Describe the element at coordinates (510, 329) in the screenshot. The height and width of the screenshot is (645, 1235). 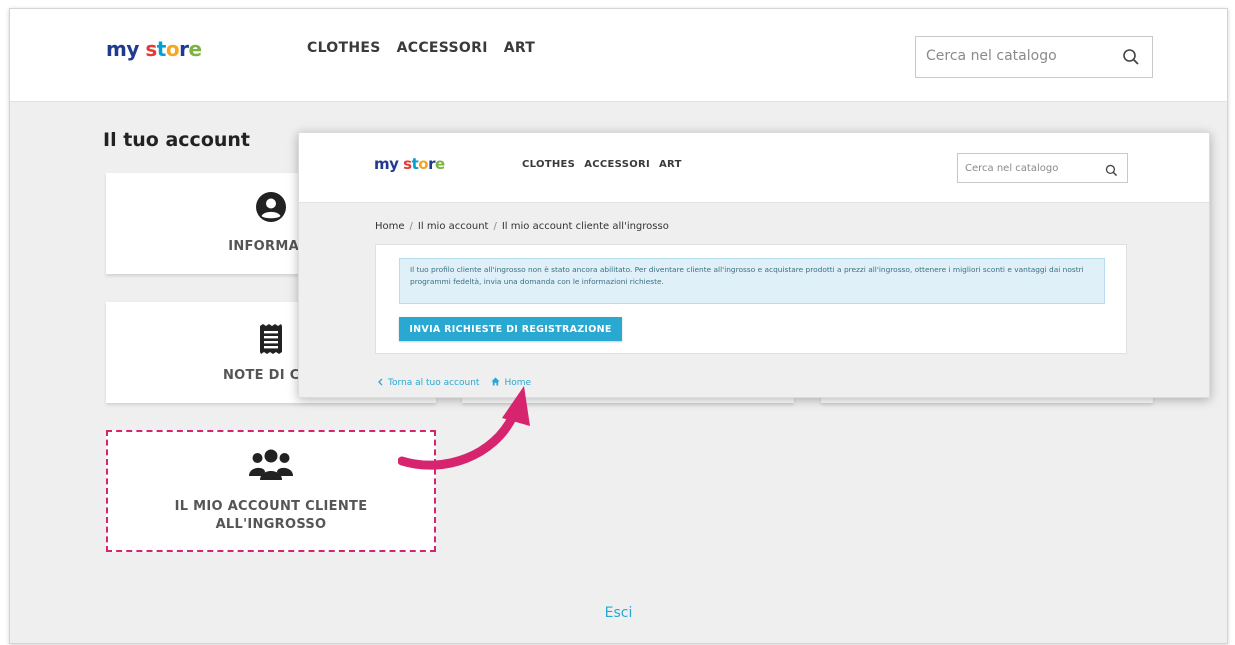
I see `send-registration-button: INVIA RICHIESTE DI REGISTRAZIONE` at that location.